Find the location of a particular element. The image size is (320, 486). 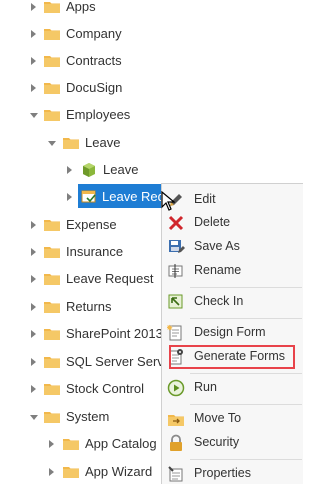

menu-item-label: Check In is located at coordinates (219, 301).